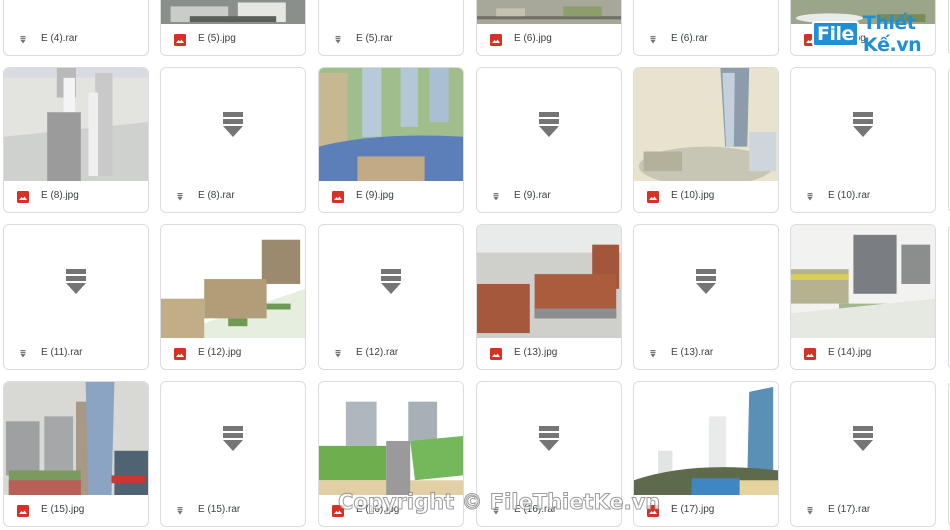 The image size is (950, 530). I want to click on file-card-archive: E (5).rar, so click(391, 28).